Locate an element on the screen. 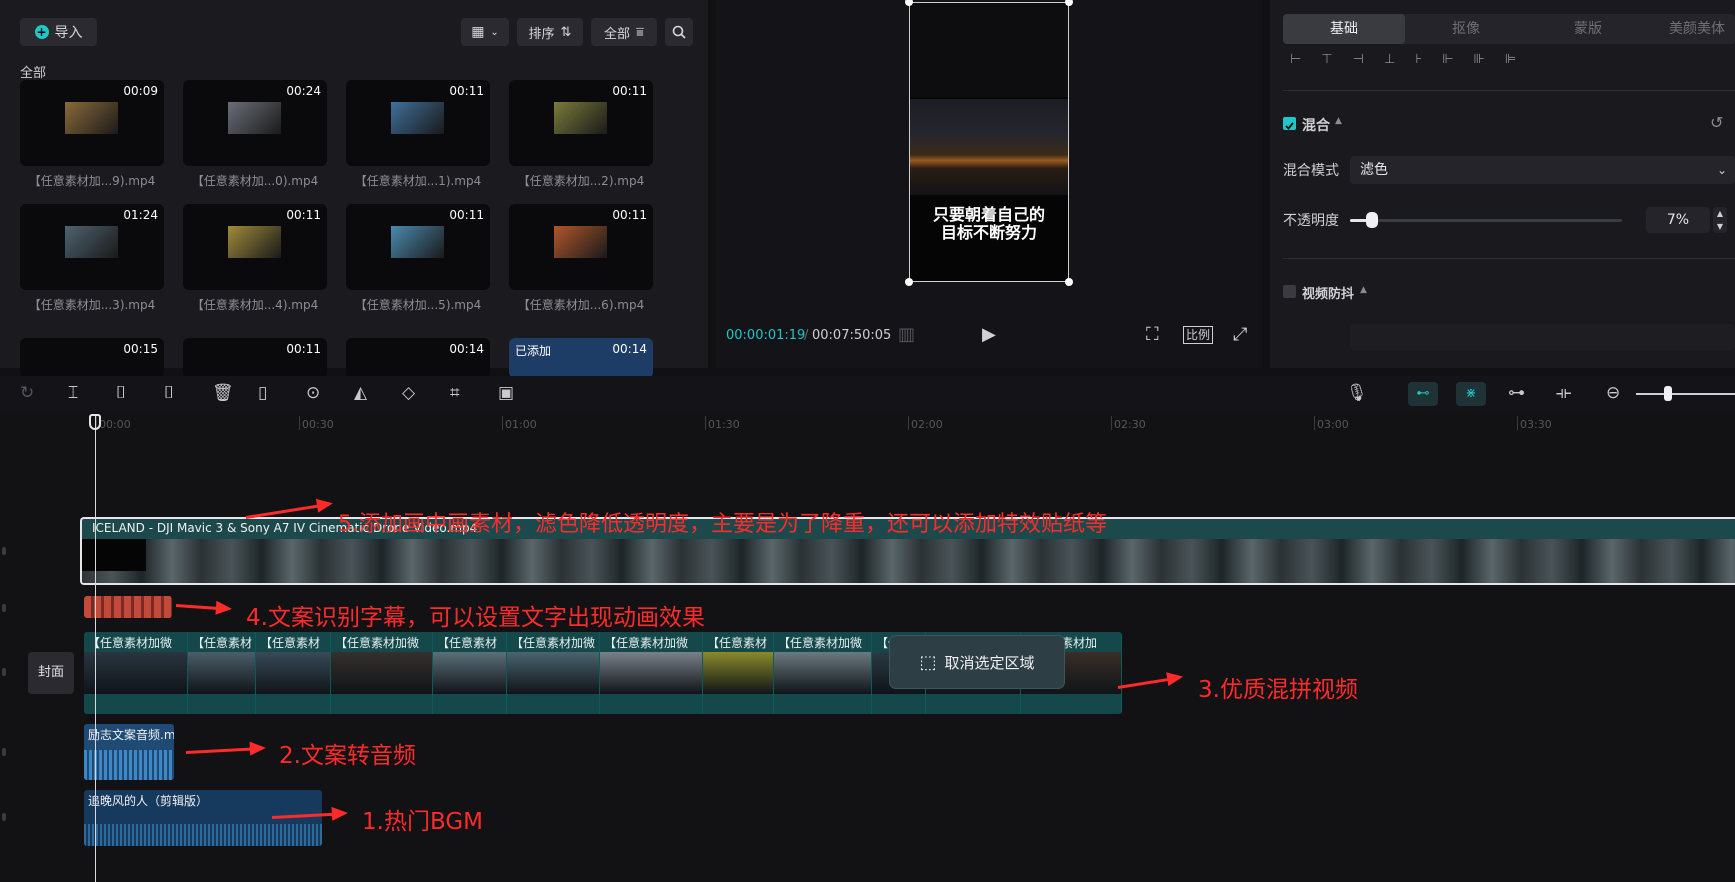 Image resolution: width=1735 pixels, height=882 pixels. opacity-input: 7% is located at coordinates (1678, 220).